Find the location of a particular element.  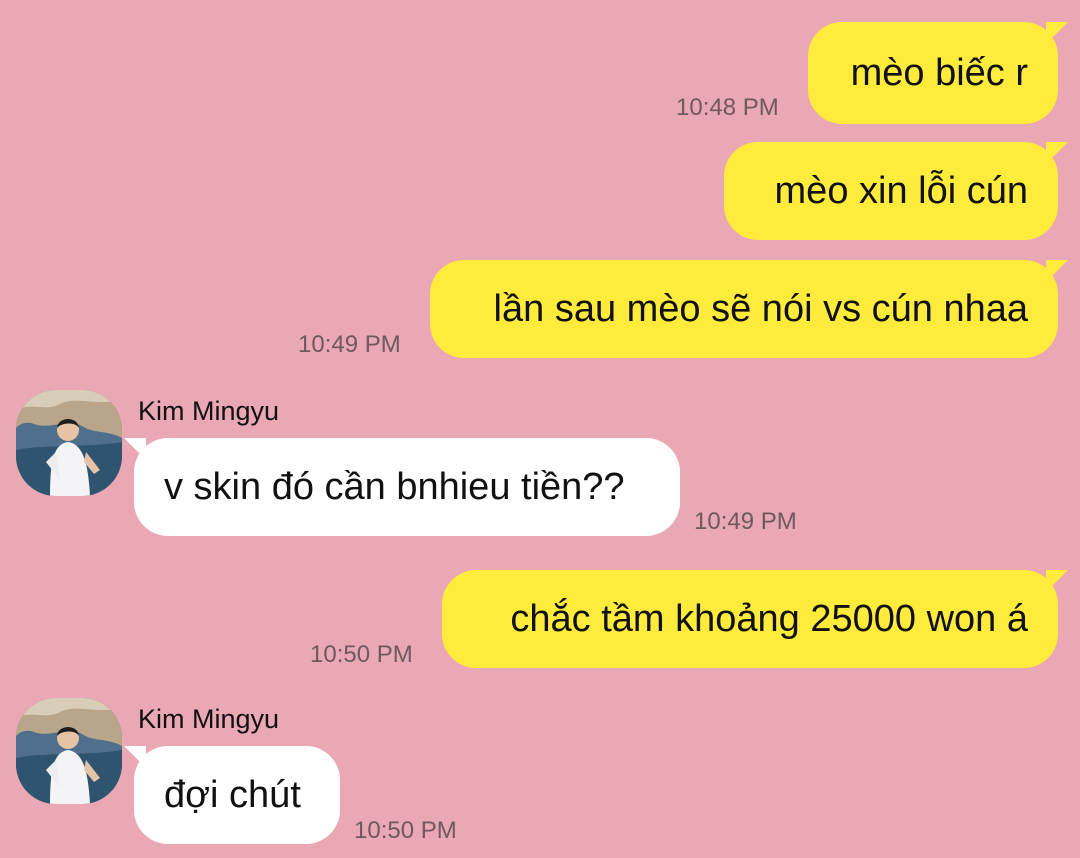

outgoing-message-bubble: mèo xin lỗi cún is located at coordinates (896, 191).